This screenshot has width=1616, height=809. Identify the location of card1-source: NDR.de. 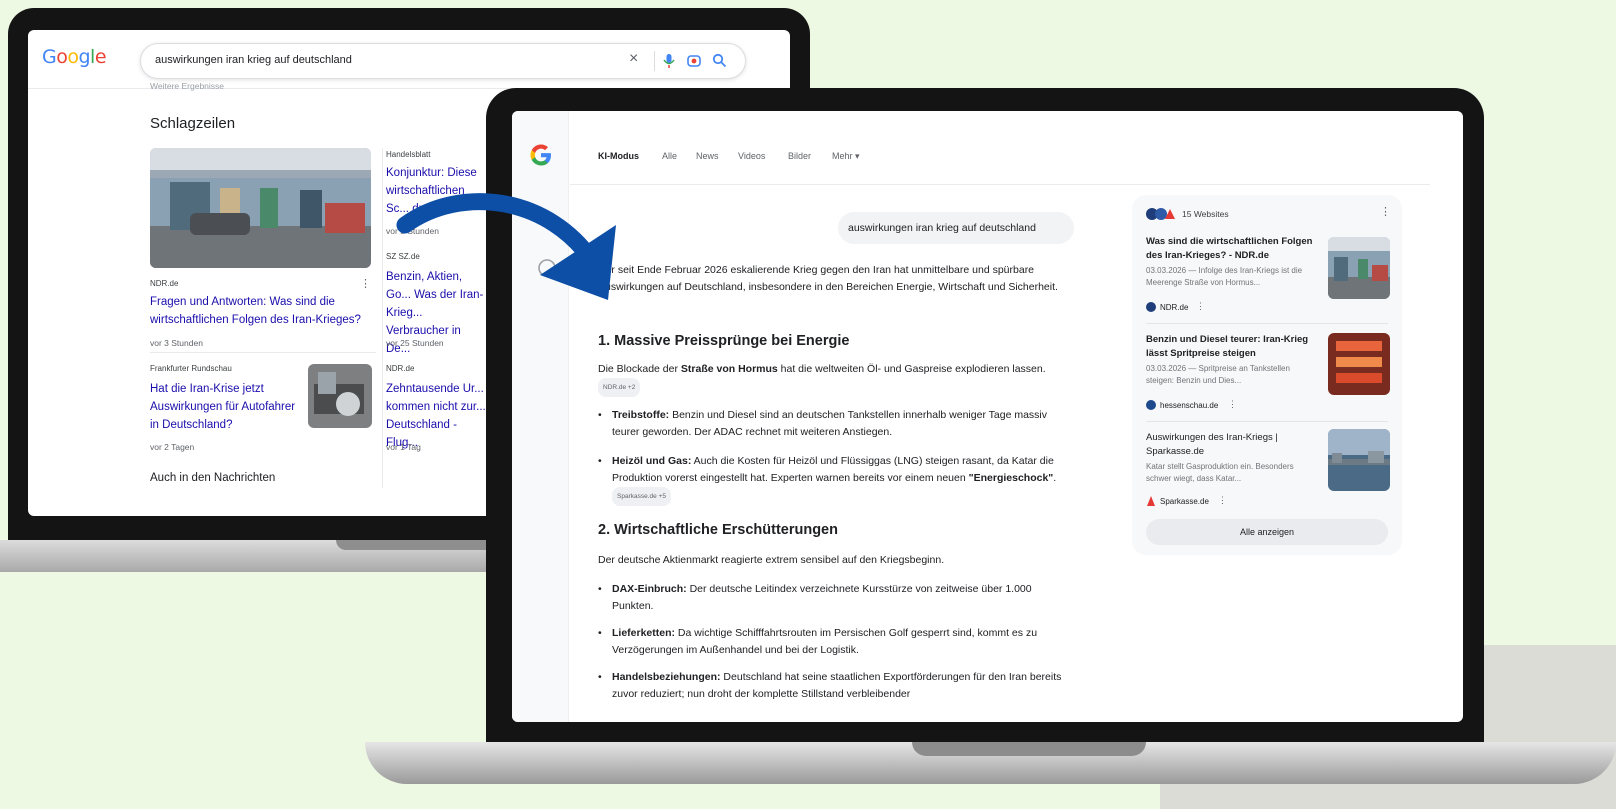
(164, 283).